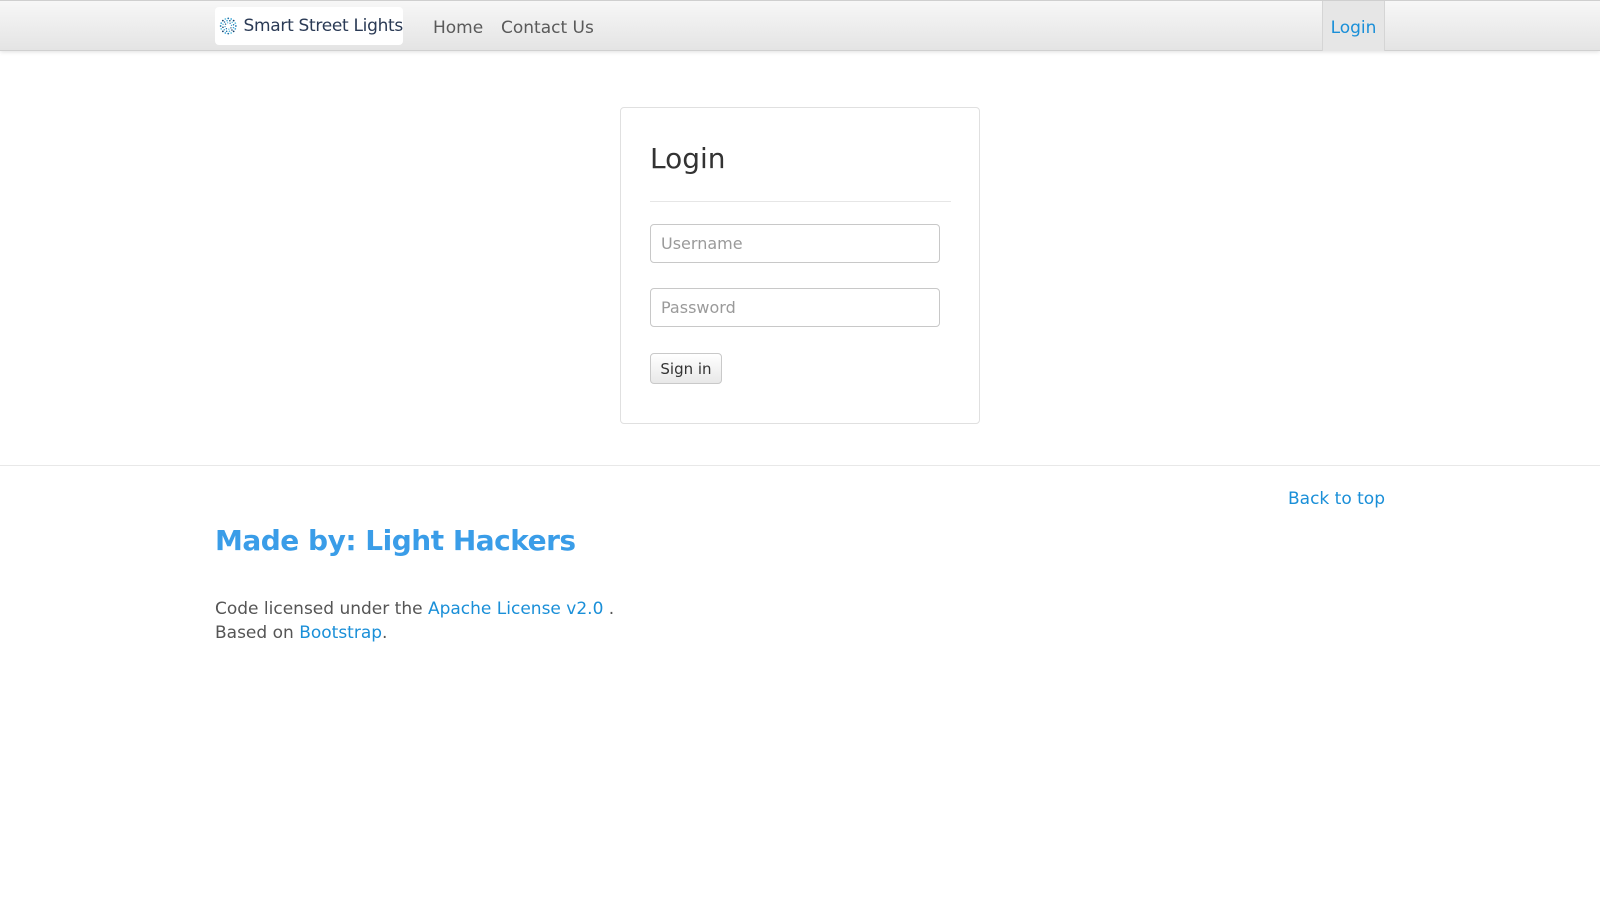 The width and height of the screenshot is (1600, 900). What do you see at coordinates (340, 633) in the screenshot?
I see `bootstrap-link: Bootstrap` at bounding box center [340, 633].